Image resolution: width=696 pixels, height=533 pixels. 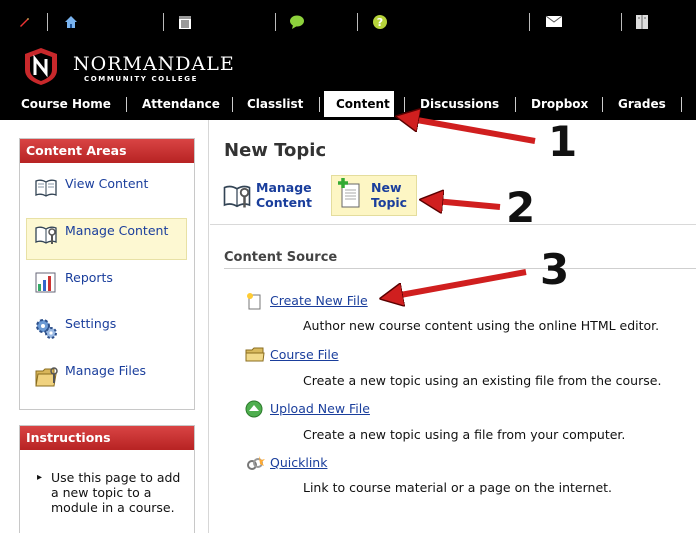 What do you see at coordinates (521, 207) in the screenshot?
I see `callout-number-2: 2` at bounding box center [521, 207].